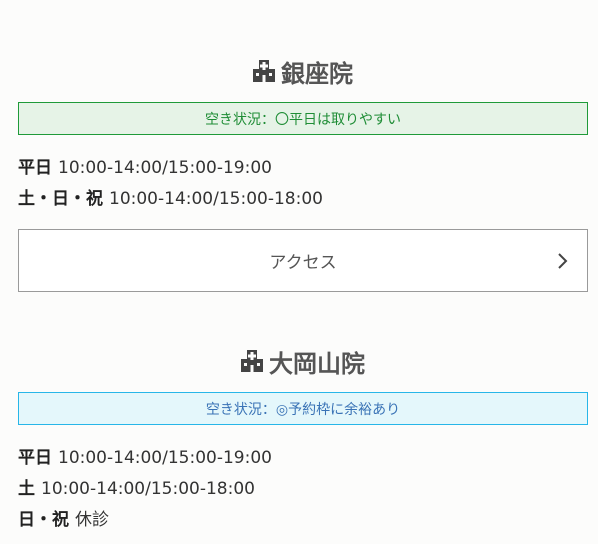 The image size is (598, 544). I want to click on hours-row-saturday: 土 10:00-14:00/15:00-18:00, so click(303, 489).